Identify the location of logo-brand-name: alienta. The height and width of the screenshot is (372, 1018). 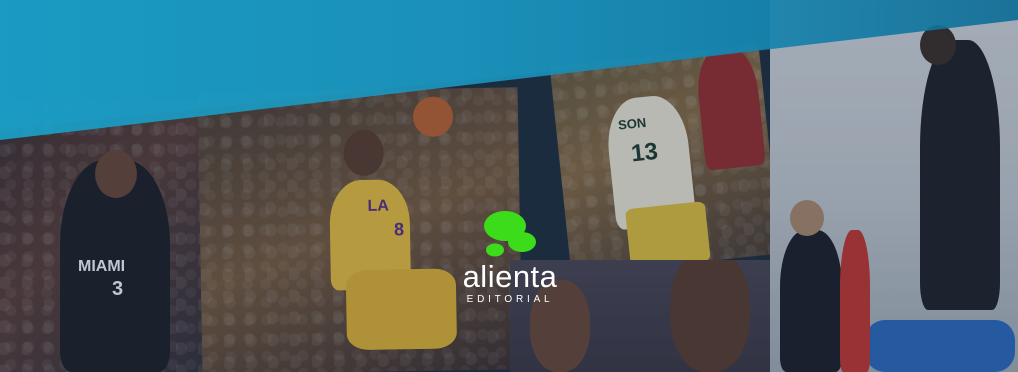
(510, 276).